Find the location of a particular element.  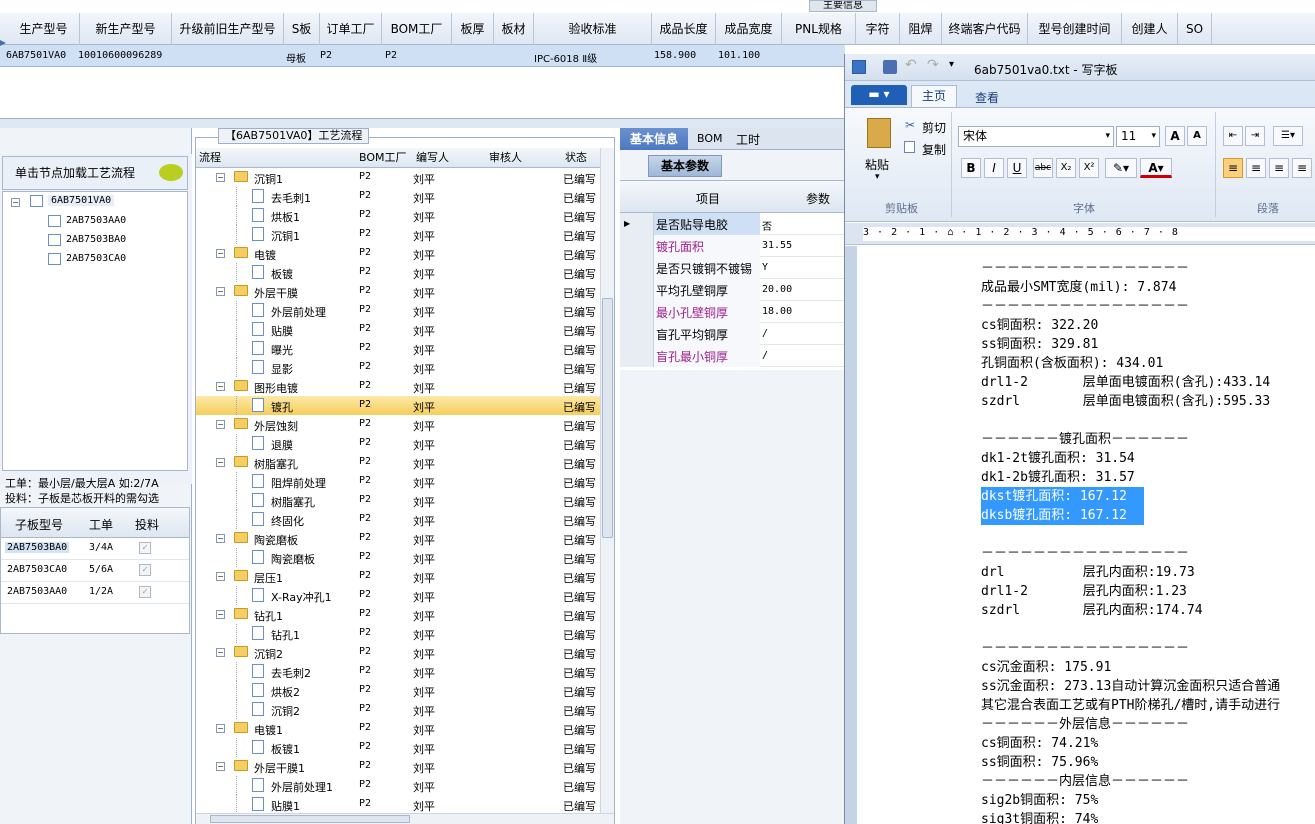

flow-row: 烘板2 P2 刘平 已编写 is located at coordinates (398, 690).